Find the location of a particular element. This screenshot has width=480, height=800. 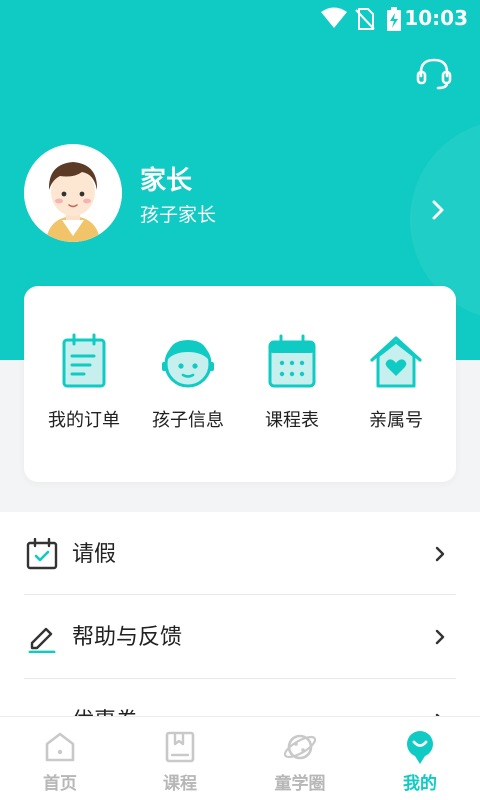

order-icon is located at coordinates (84, 360).